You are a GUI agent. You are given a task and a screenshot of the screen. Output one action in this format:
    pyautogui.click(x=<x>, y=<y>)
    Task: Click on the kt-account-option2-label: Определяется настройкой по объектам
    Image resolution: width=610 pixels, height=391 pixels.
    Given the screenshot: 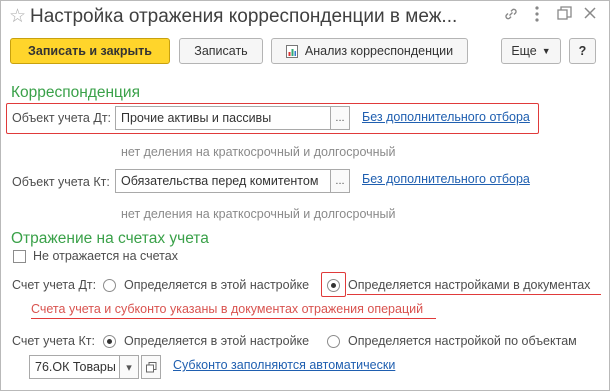 What is the action you would take?
    pyautogui.click(x=462, y=341)
    